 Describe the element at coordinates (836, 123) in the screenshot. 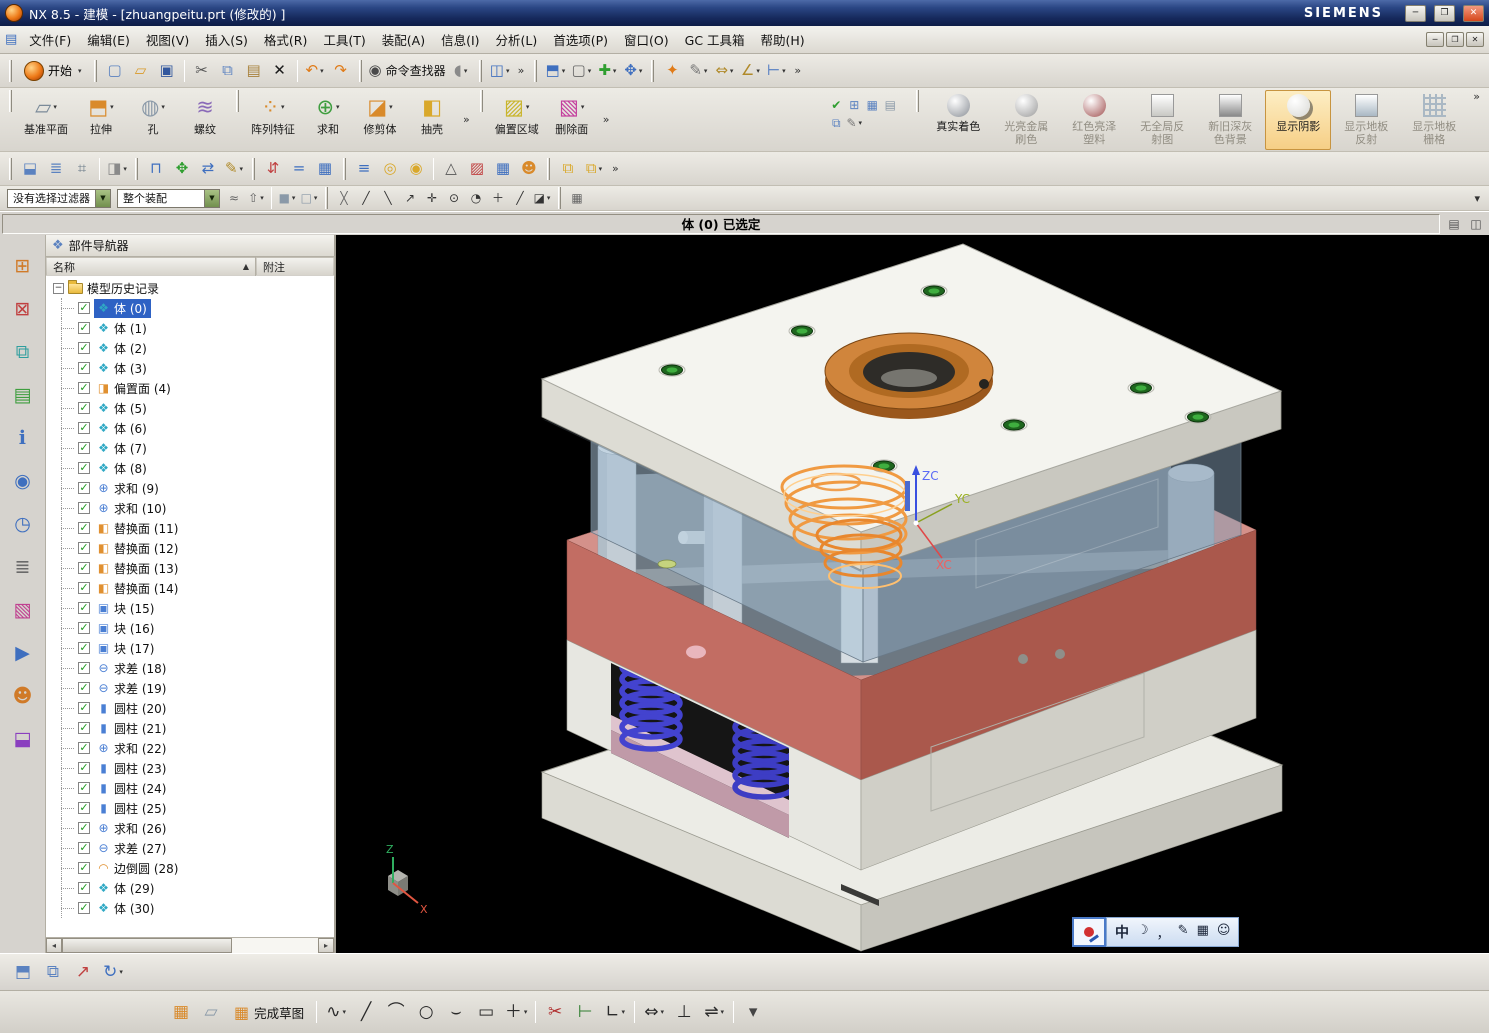

I see `wave-link-icon: ⧉` at that location.